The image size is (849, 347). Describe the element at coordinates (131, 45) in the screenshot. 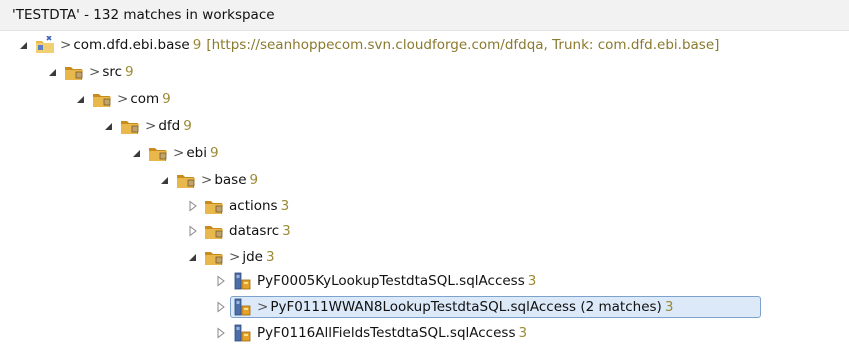

I see `project-name: com.dfd.ebi.base` at that location.